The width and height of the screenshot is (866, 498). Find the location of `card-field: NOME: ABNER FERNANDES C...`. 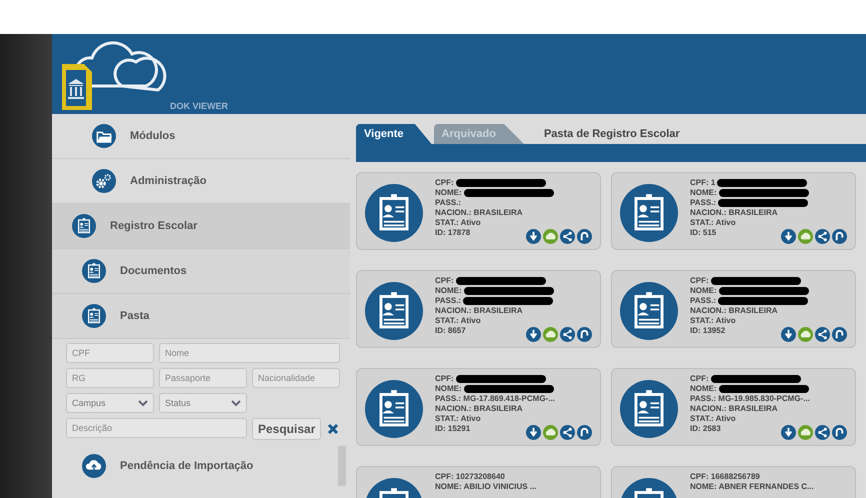

card-field: NOME: ABNER FERNANDES C... is located at coordinates (752, 487).